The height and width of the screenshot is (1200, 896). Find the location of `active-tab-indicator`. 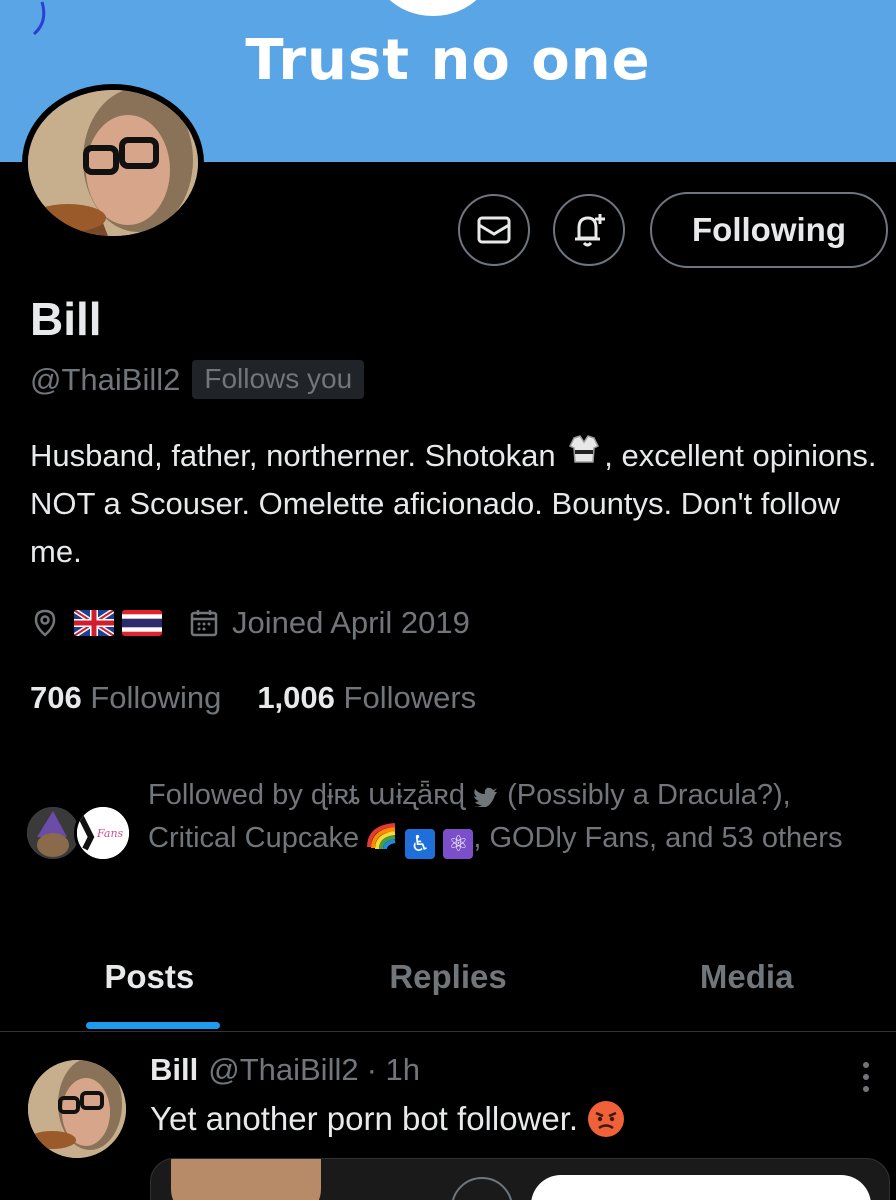

active-tab-indicator is located at coordinates (153, 1025).